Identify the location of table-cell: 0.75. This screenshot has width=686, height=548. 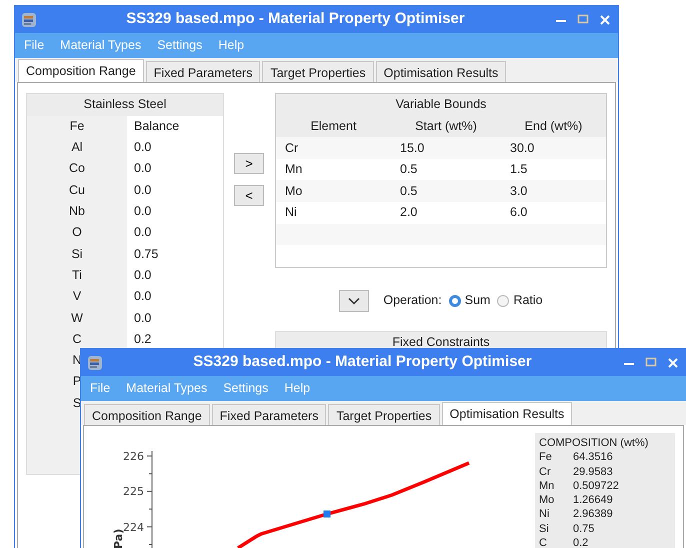
(175, 254).